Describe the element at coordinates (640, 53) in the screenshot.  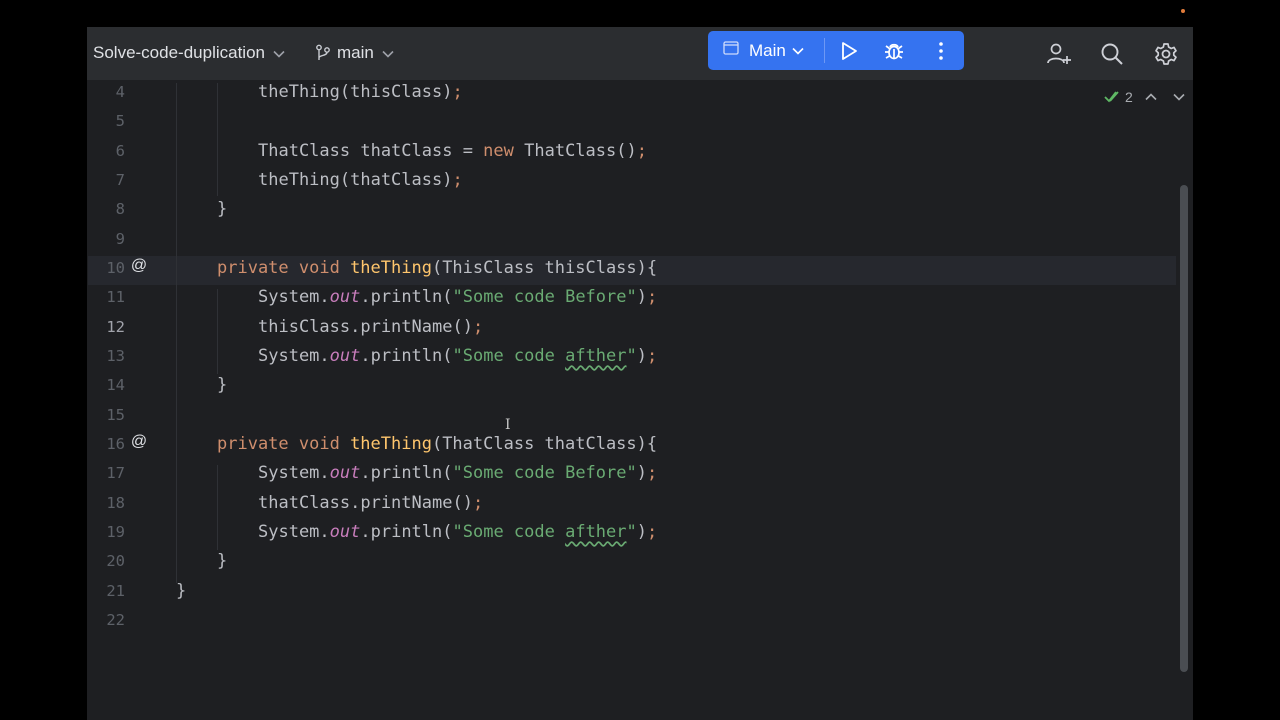
I see `main-toolbar: Solve-code-duplication main Main` at that location.